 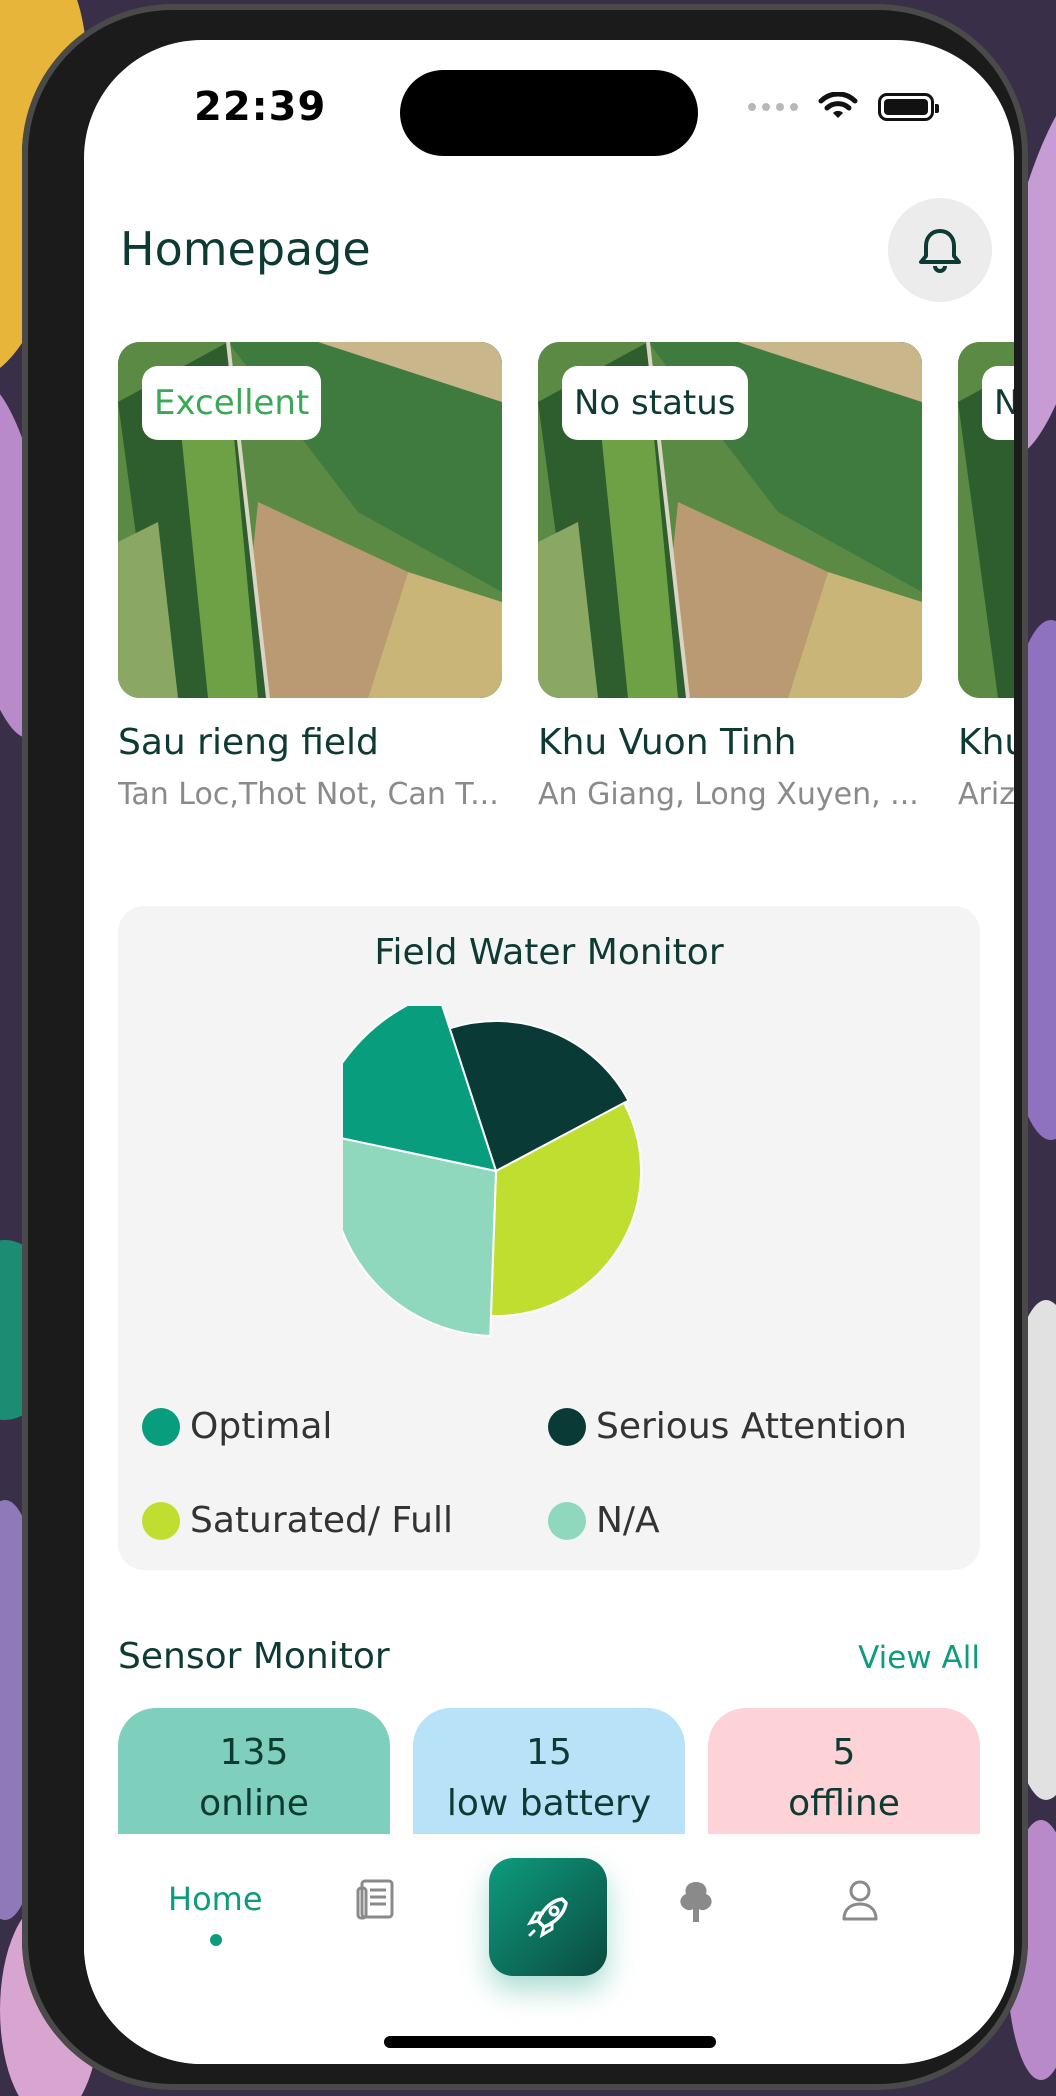 I want to click on water-pie-chart, so click(x=492, y=1171).